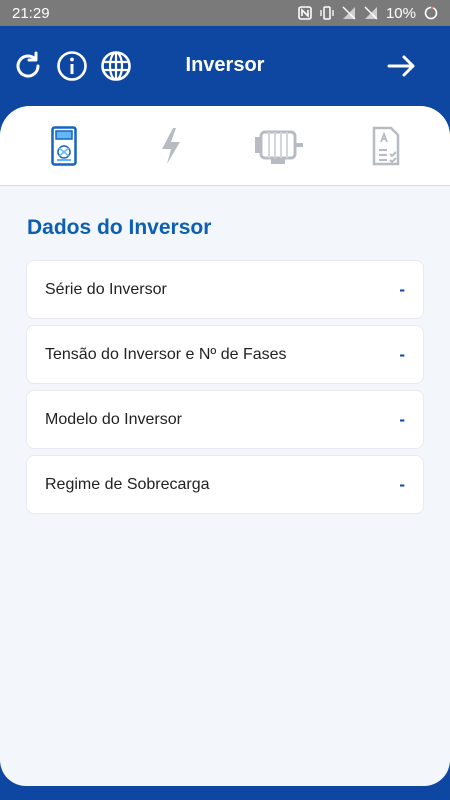 The width and height of the screenshot is (450, 800). Describe the element at coordinates (31, 13) in the screenshot. I see `status-time: 21:29` at that location.